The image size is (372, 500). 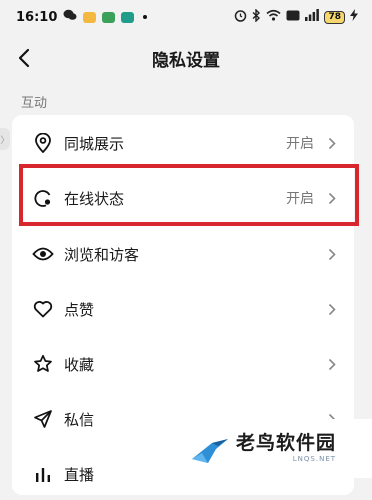 I want to click on status-bar: 16:10 78, so click(x=186, y=17).